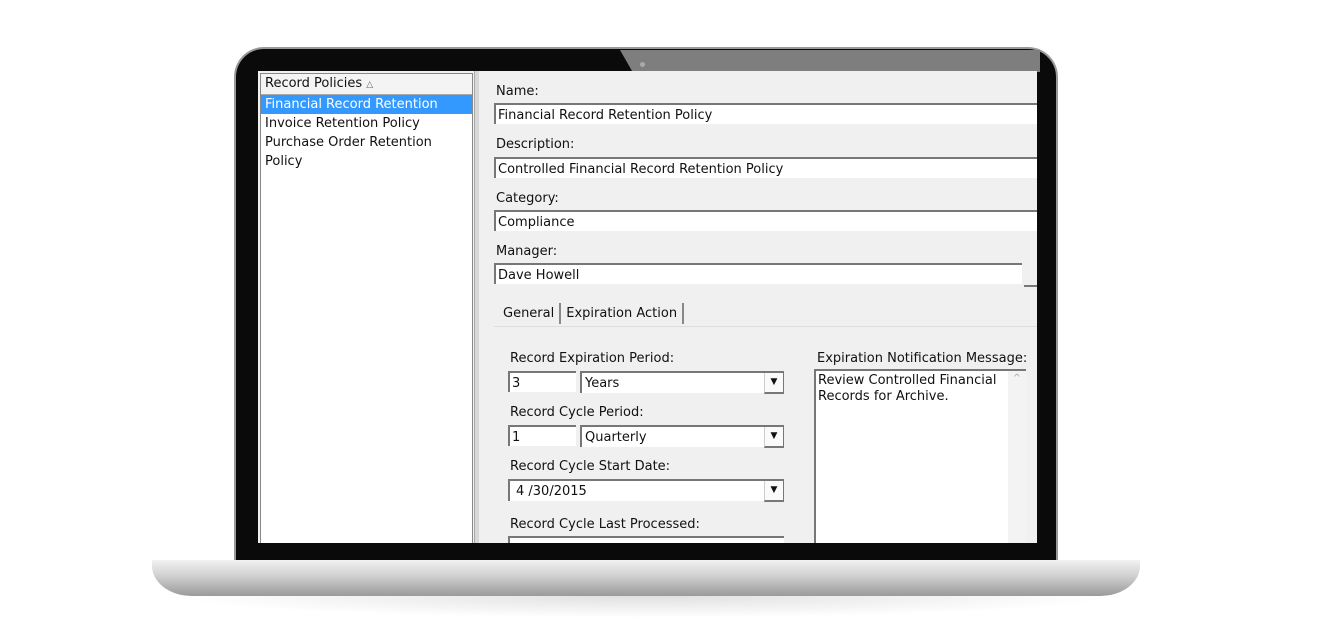 This screenshot has width=1323, height=631. I want to click on list-column-header: Record Policies △, so click(366, 84).